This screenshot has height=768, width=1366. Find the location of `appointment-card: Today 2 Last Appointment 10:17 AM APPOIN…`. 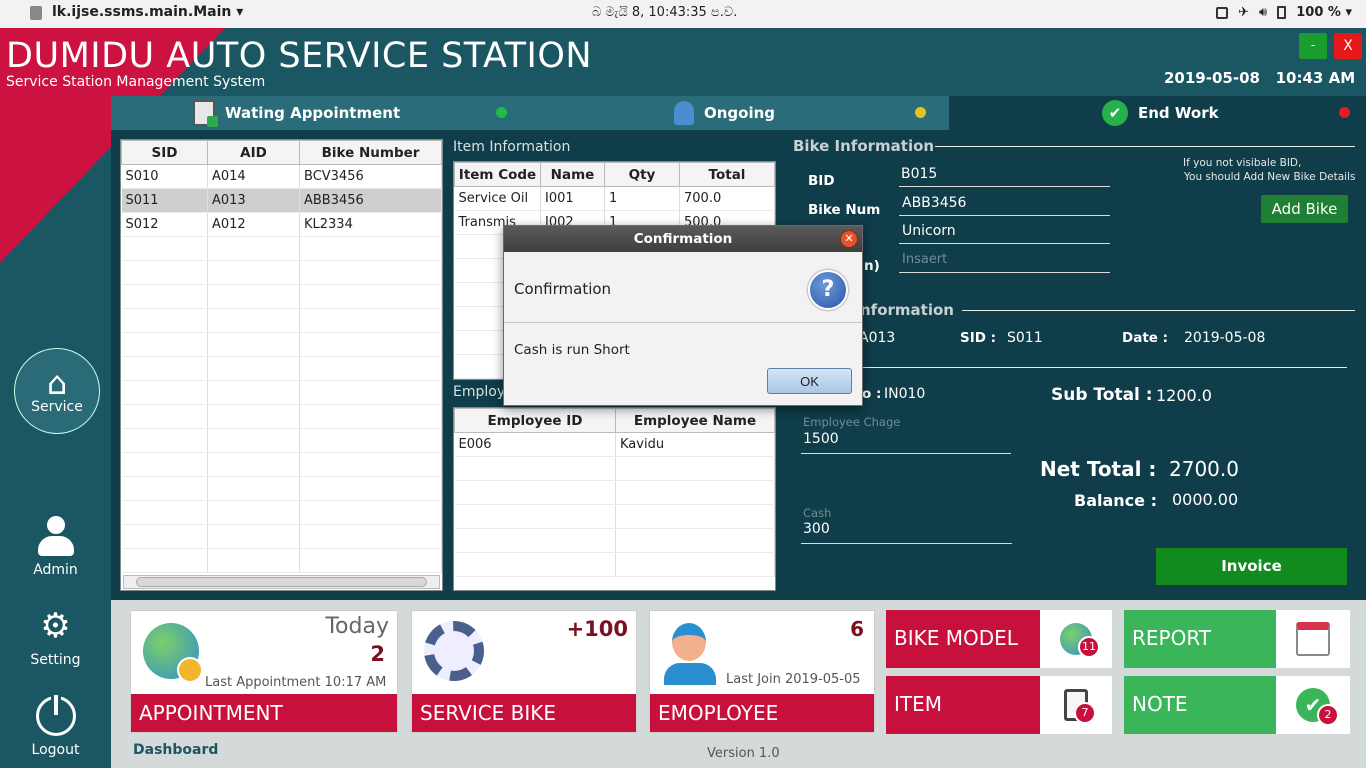

appointment-card: Today 2 Last Appointment 10:17 AM APPOIN… is located at coordinates (264, 671).